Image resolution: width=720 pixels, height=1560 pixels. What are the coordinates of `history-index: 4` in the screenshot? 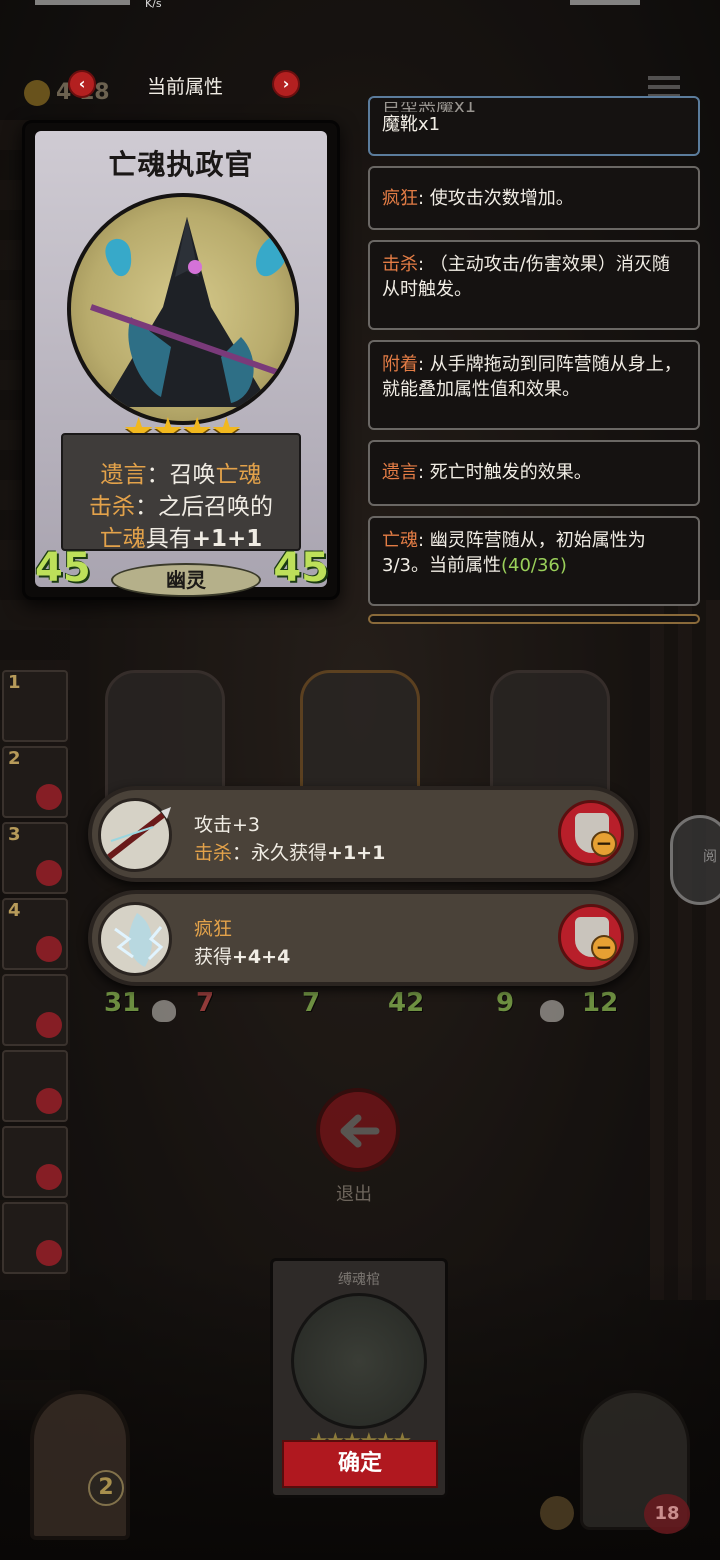 It's located at (14, 910).